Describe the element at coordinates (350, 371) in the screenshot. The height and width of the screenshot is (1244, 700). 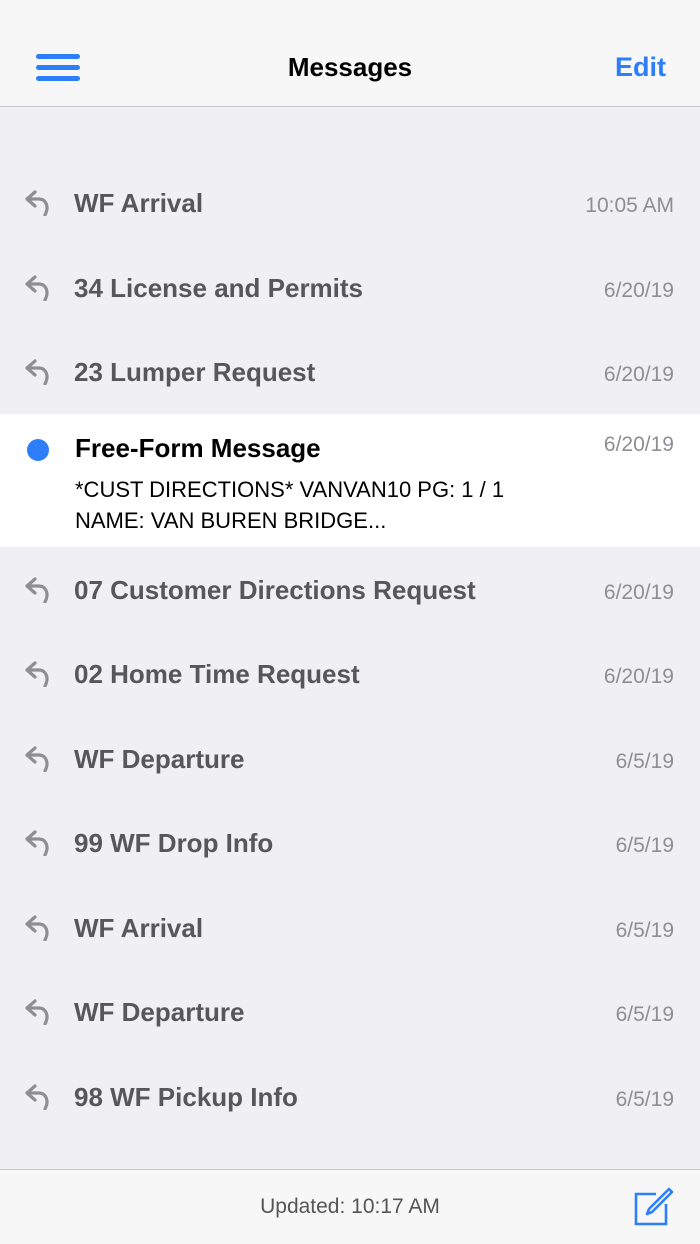
I see `message-row: 23 Lumper Request 6/20/19` at that location.